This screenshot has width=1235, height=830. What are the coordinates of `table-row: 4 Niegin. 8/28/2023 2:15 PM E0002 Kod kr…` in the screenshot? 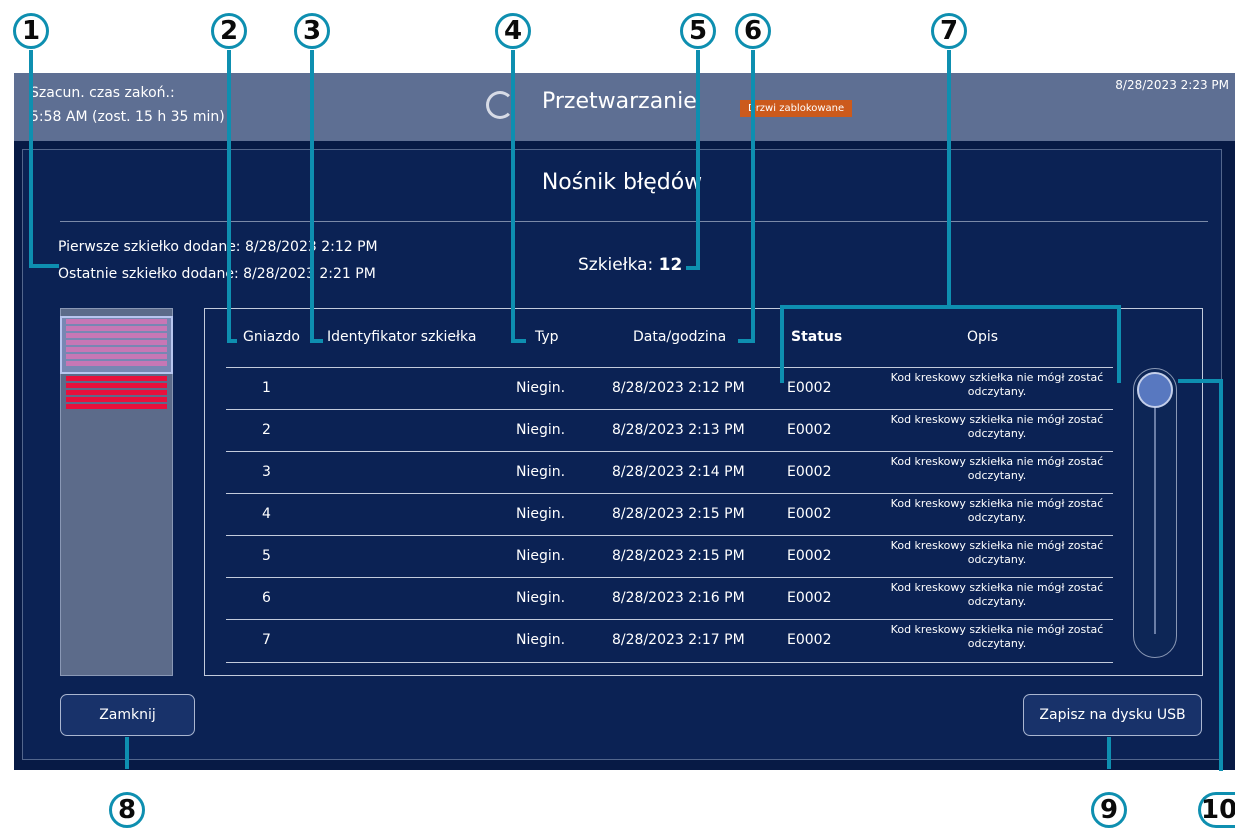 It's located at (669, 514).